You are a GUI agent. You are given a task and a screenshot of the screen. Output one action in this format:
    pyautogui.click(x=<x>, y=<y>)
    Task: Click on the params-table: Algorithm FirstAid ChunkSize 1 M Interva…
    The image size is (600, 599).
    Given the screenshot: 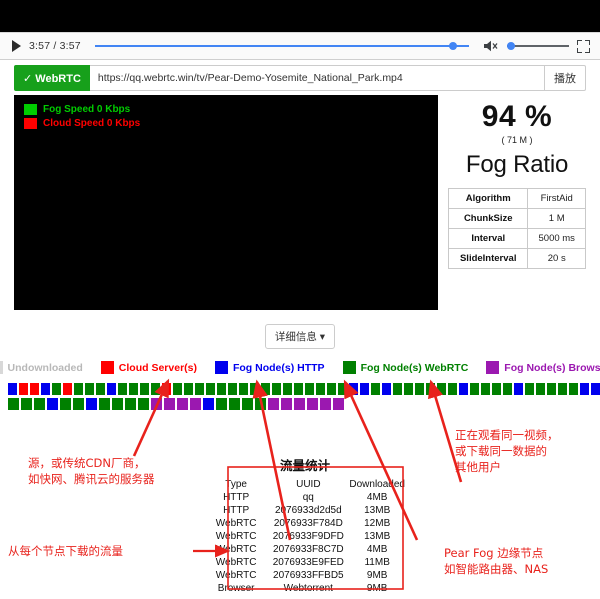 What is the action you would take?
    pyautogui.click(x=516, y=228)
    